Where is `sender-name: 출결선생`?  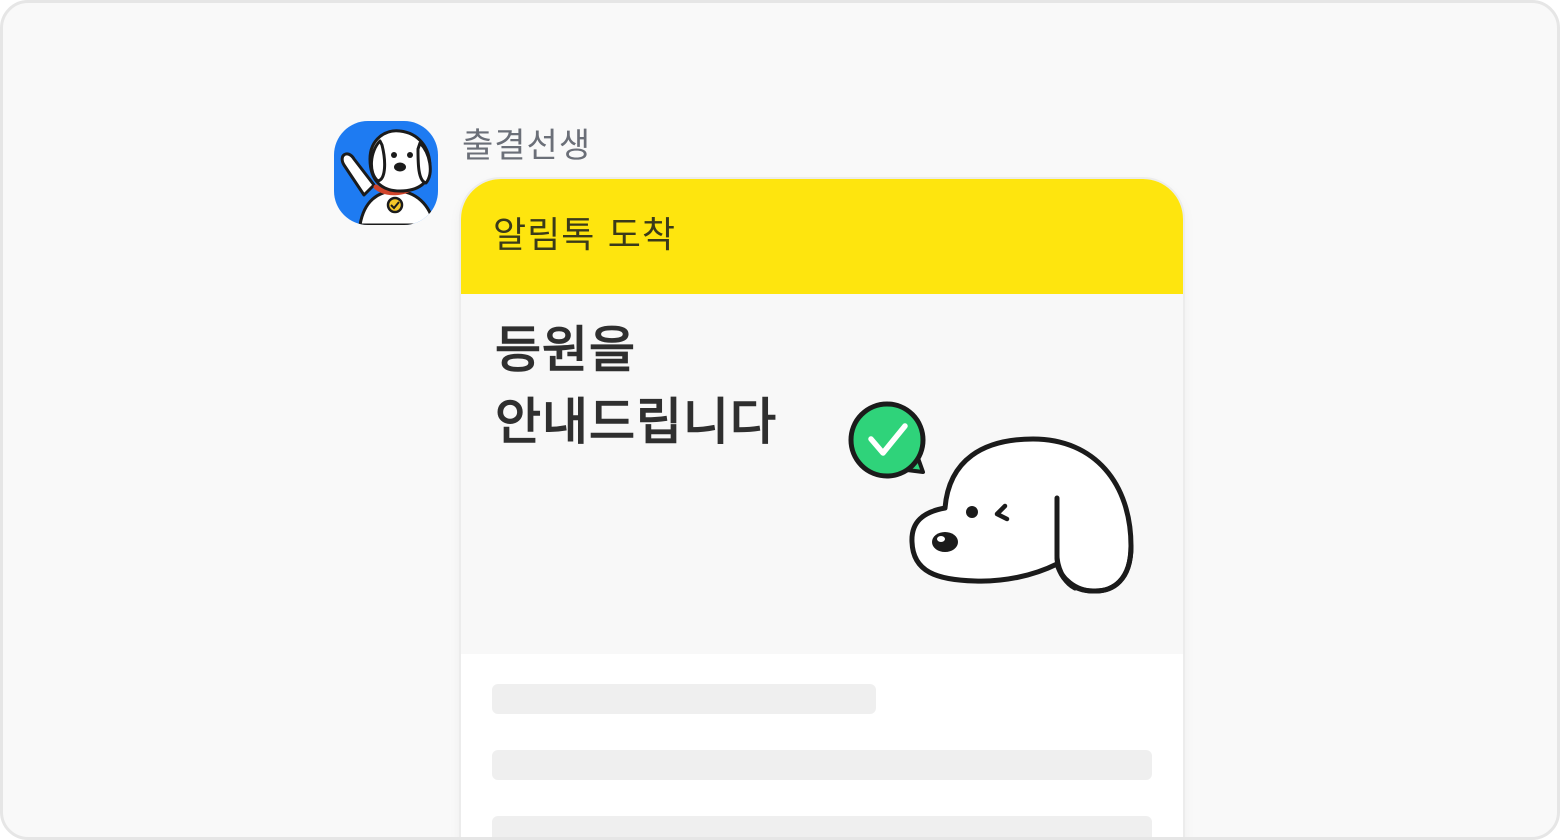 sender-name: 출결선생 is located at coordinates (527, 146).